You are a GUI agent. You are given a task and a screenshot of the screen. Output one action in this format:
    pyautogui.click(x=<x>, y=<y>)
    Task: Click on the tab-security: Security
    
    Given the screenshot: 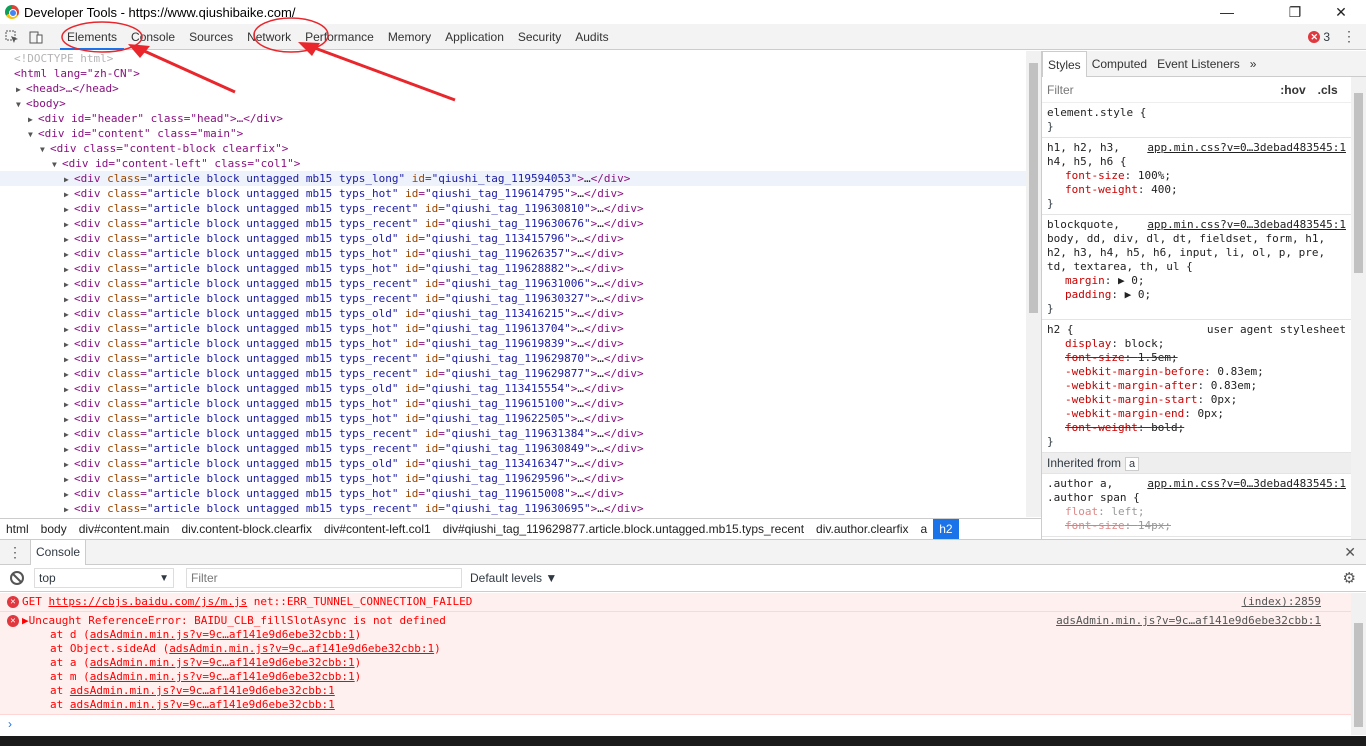 What is the action you would take?
    pyautogui.click(x=539, y=37)
    